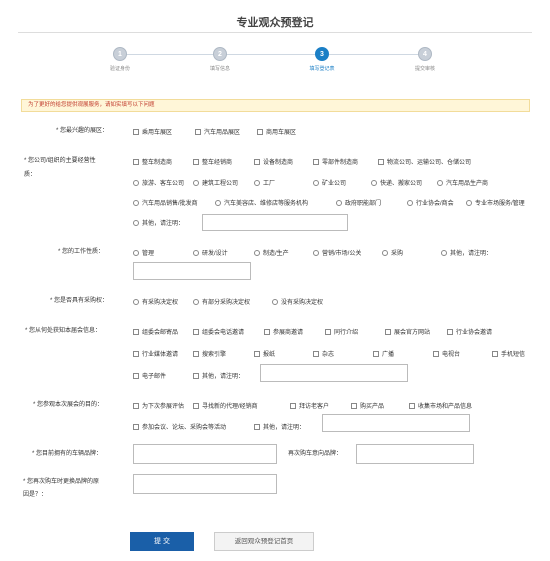 The width and height of the screenshot is (550, 561). Describe the element at coordinates (283, 331) in the screenshot. I see `q5-option: 参展商邀请` at that location.